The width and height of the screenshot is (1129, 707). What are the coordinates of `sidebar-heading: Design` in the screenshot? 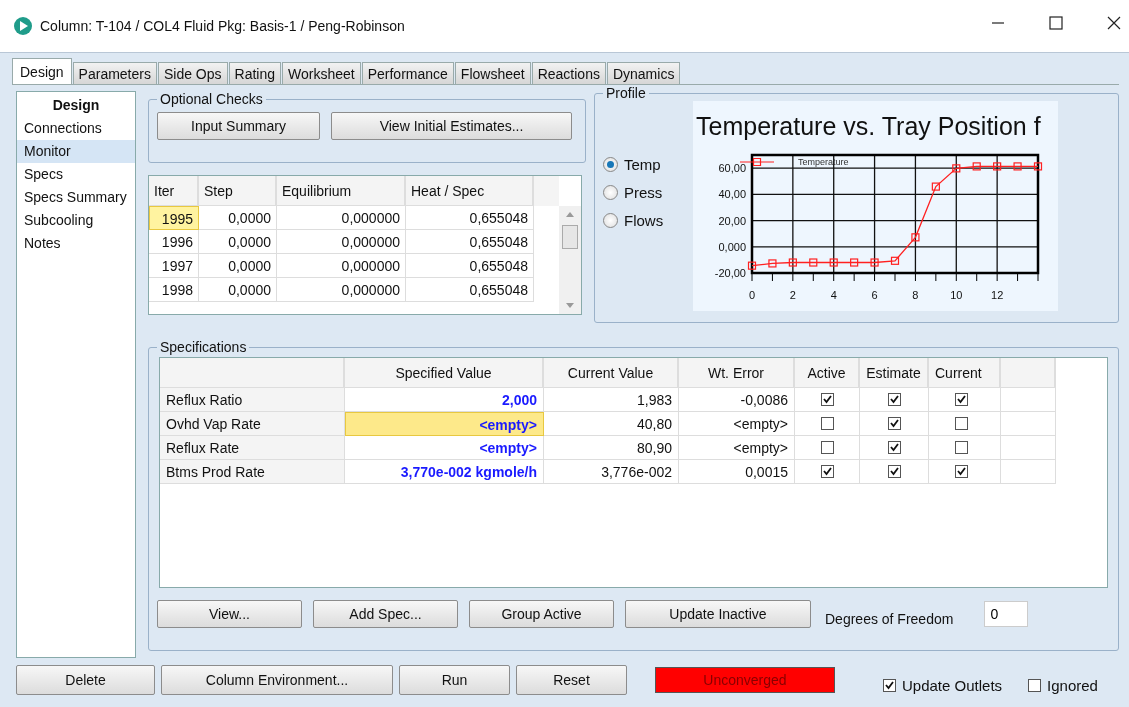 It's located at (76, 105).